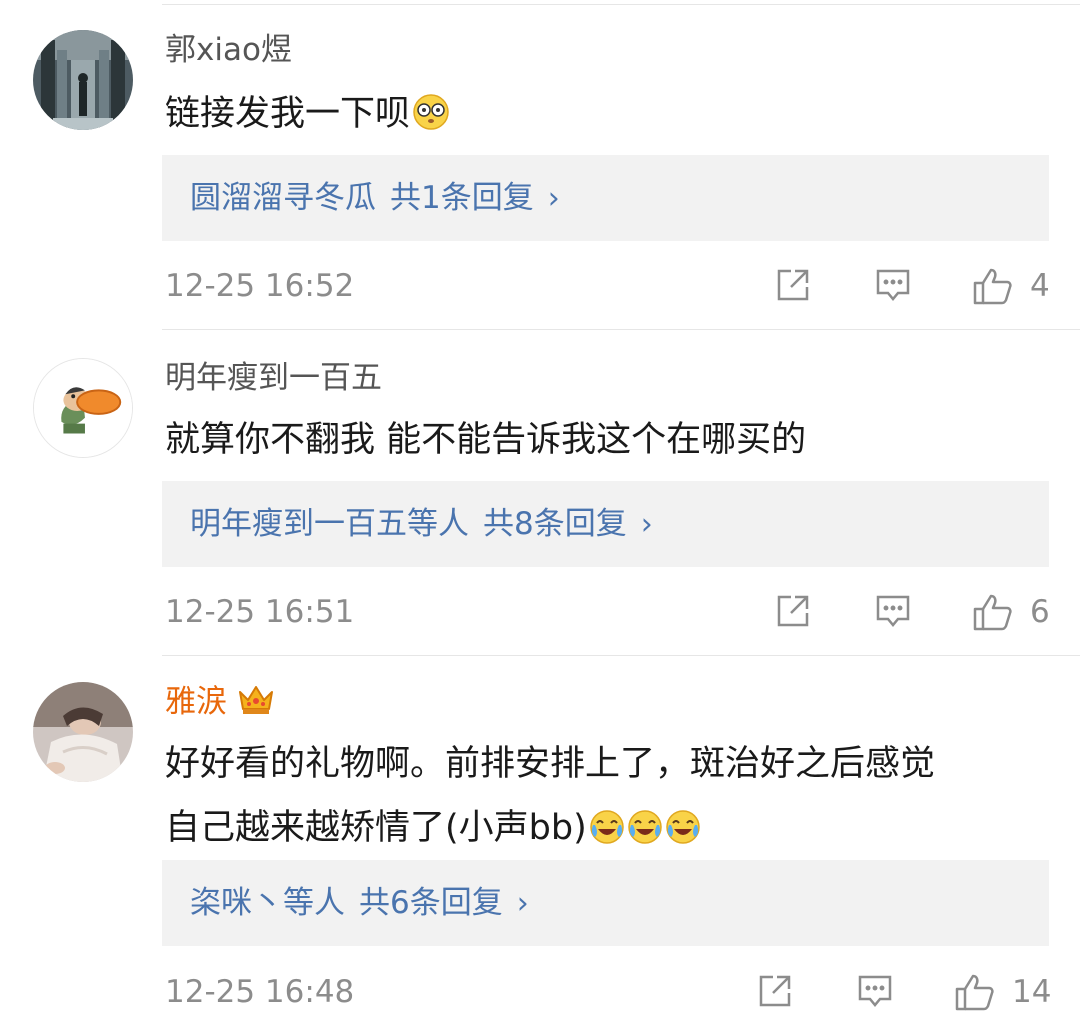 The image size is (1080, 1024). I want to click on crown-icon, so click(256, 704).